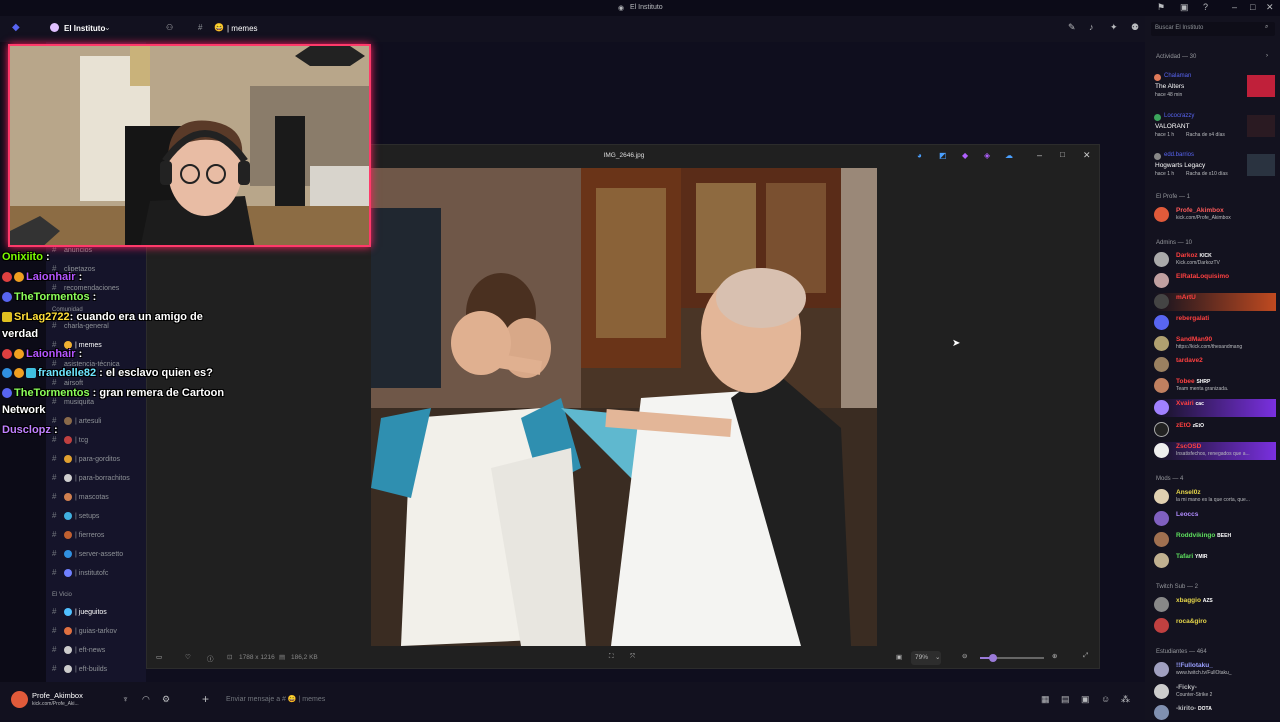  Describe the element at coordinates (84, 28) in the screenshot. I see `server-name: El Instituto` at that location.